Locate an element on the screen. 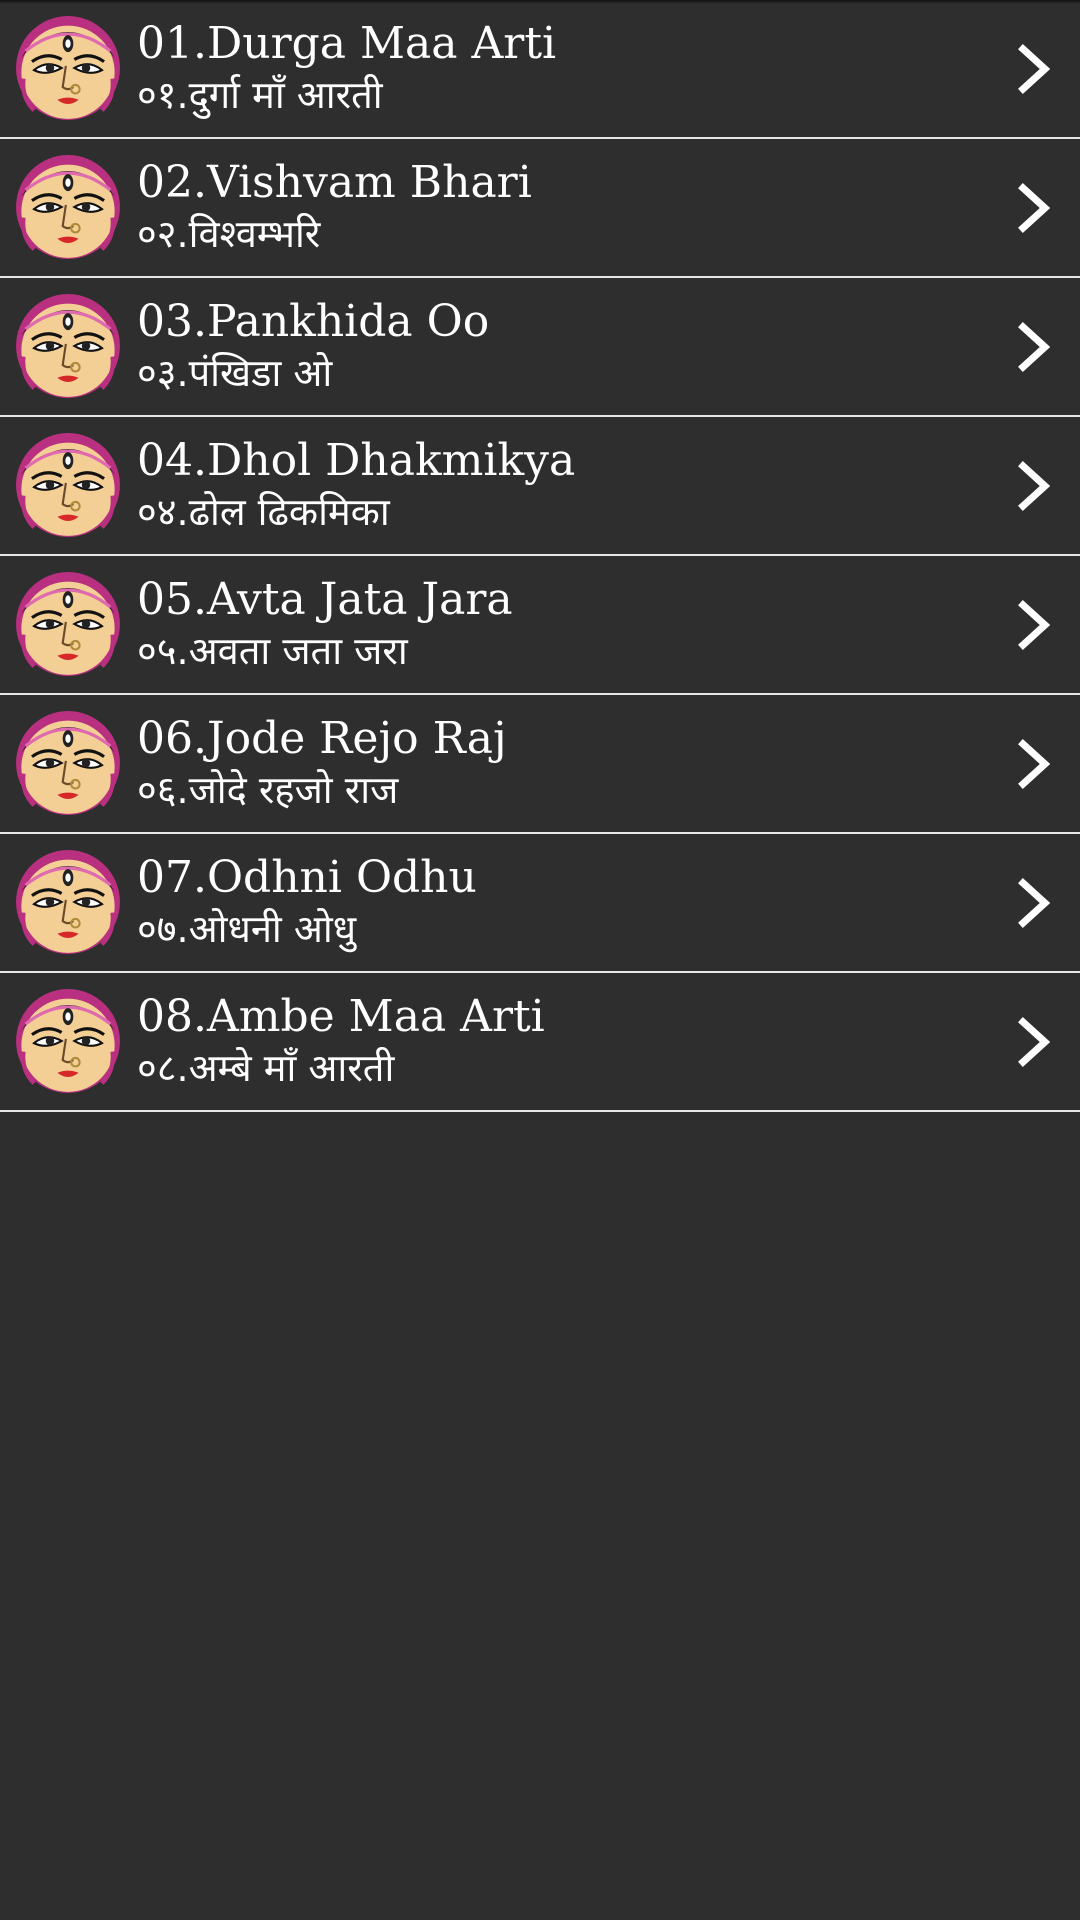 Image resolution: width=1080 pixels, height=1920 pixels. item-subtitle: ०८.अम्बे माँ आरती is located at coordinates (266, 1068).